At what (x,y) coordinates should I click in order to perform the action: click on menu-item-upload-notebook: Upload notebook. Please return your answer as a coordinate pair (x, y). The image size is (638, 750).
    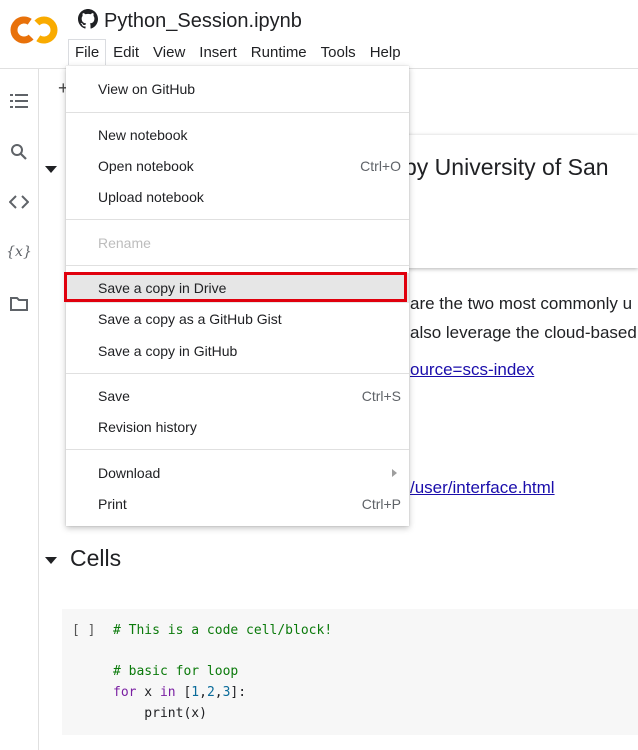
    Looking at the image, I should click on (237, 197).